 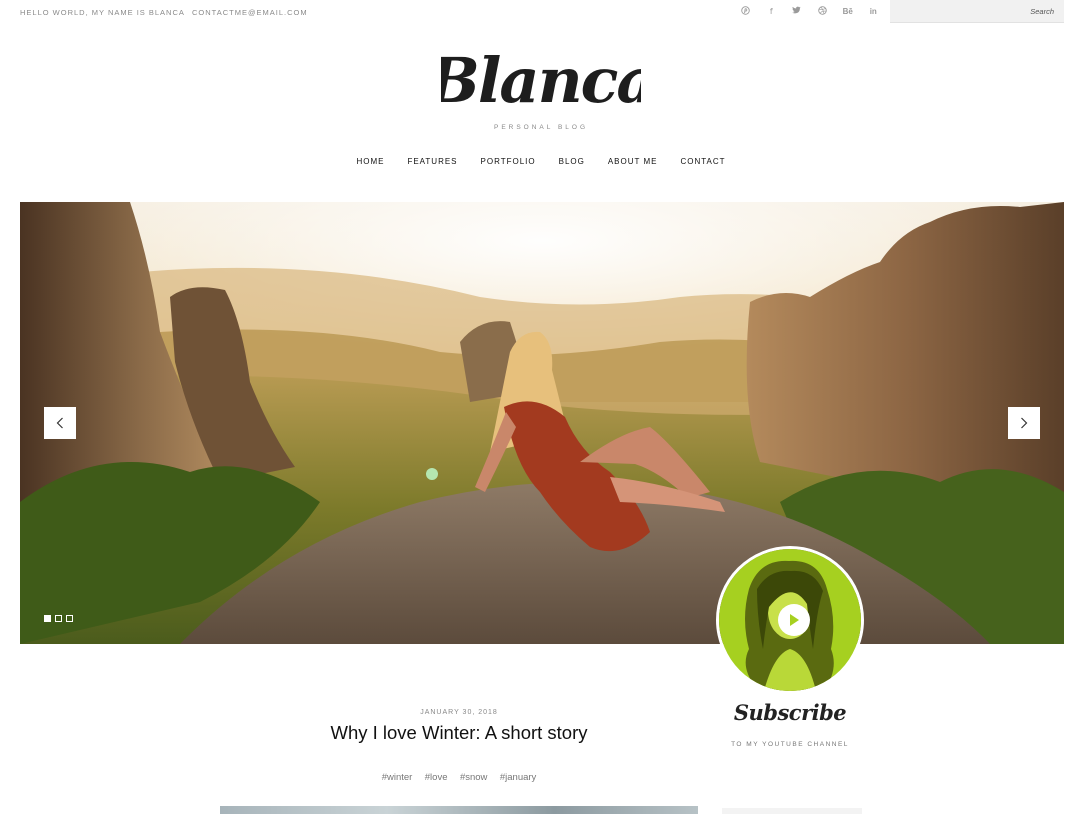 I want to click on post-title: Why I love Winter: A short story, so click(x=459, y=733).